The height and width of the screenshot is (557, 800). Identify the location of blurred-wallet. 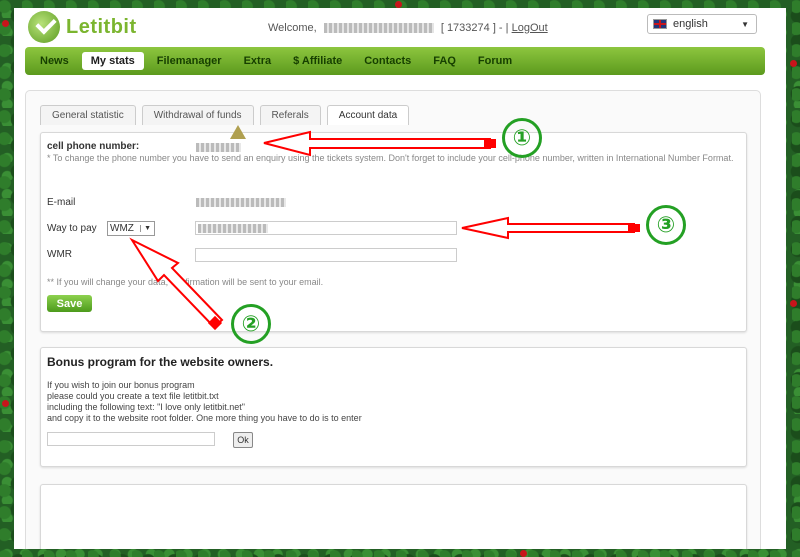
(233, 228).